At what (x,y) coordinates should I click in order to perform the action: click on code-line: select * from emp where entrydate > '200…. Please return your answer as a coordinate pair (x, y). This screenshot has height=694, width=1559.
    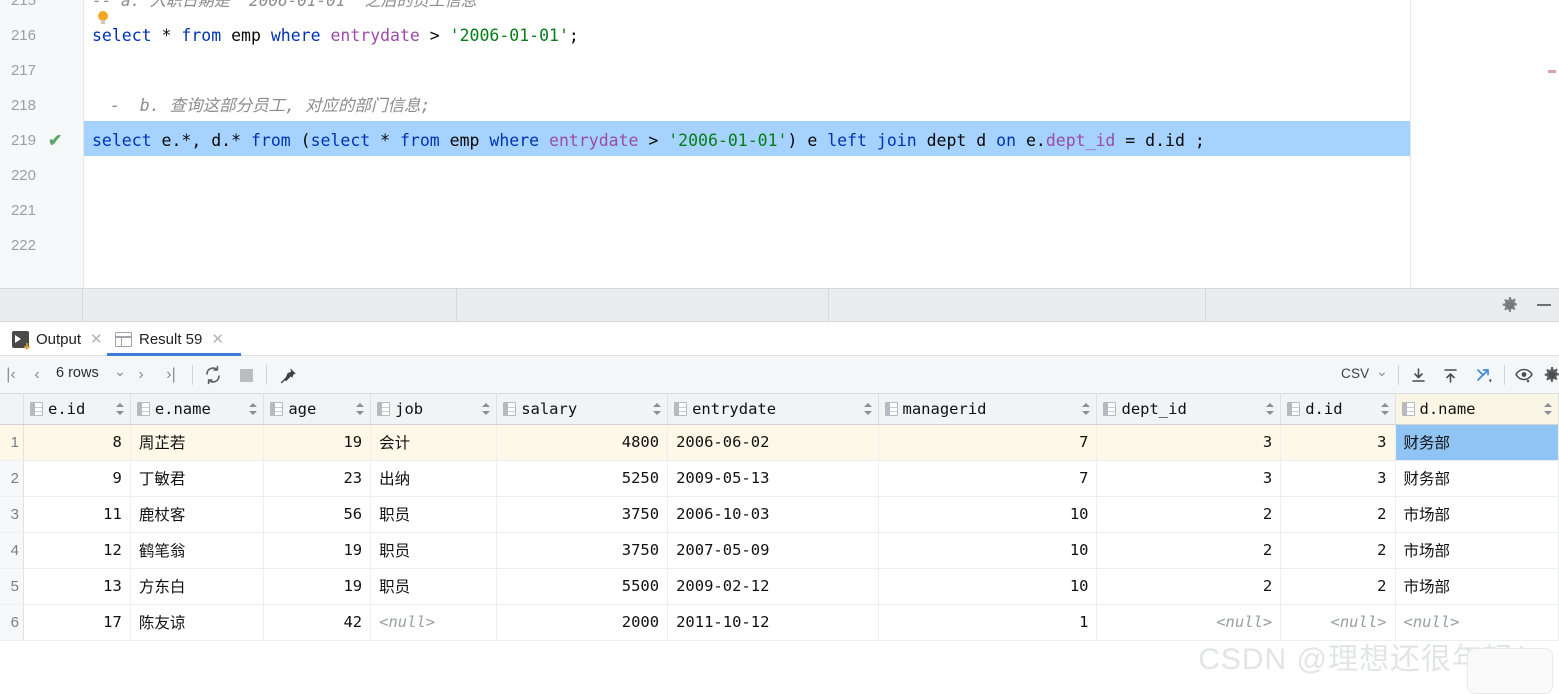
    Looking at the image, I should click on (335, 35).